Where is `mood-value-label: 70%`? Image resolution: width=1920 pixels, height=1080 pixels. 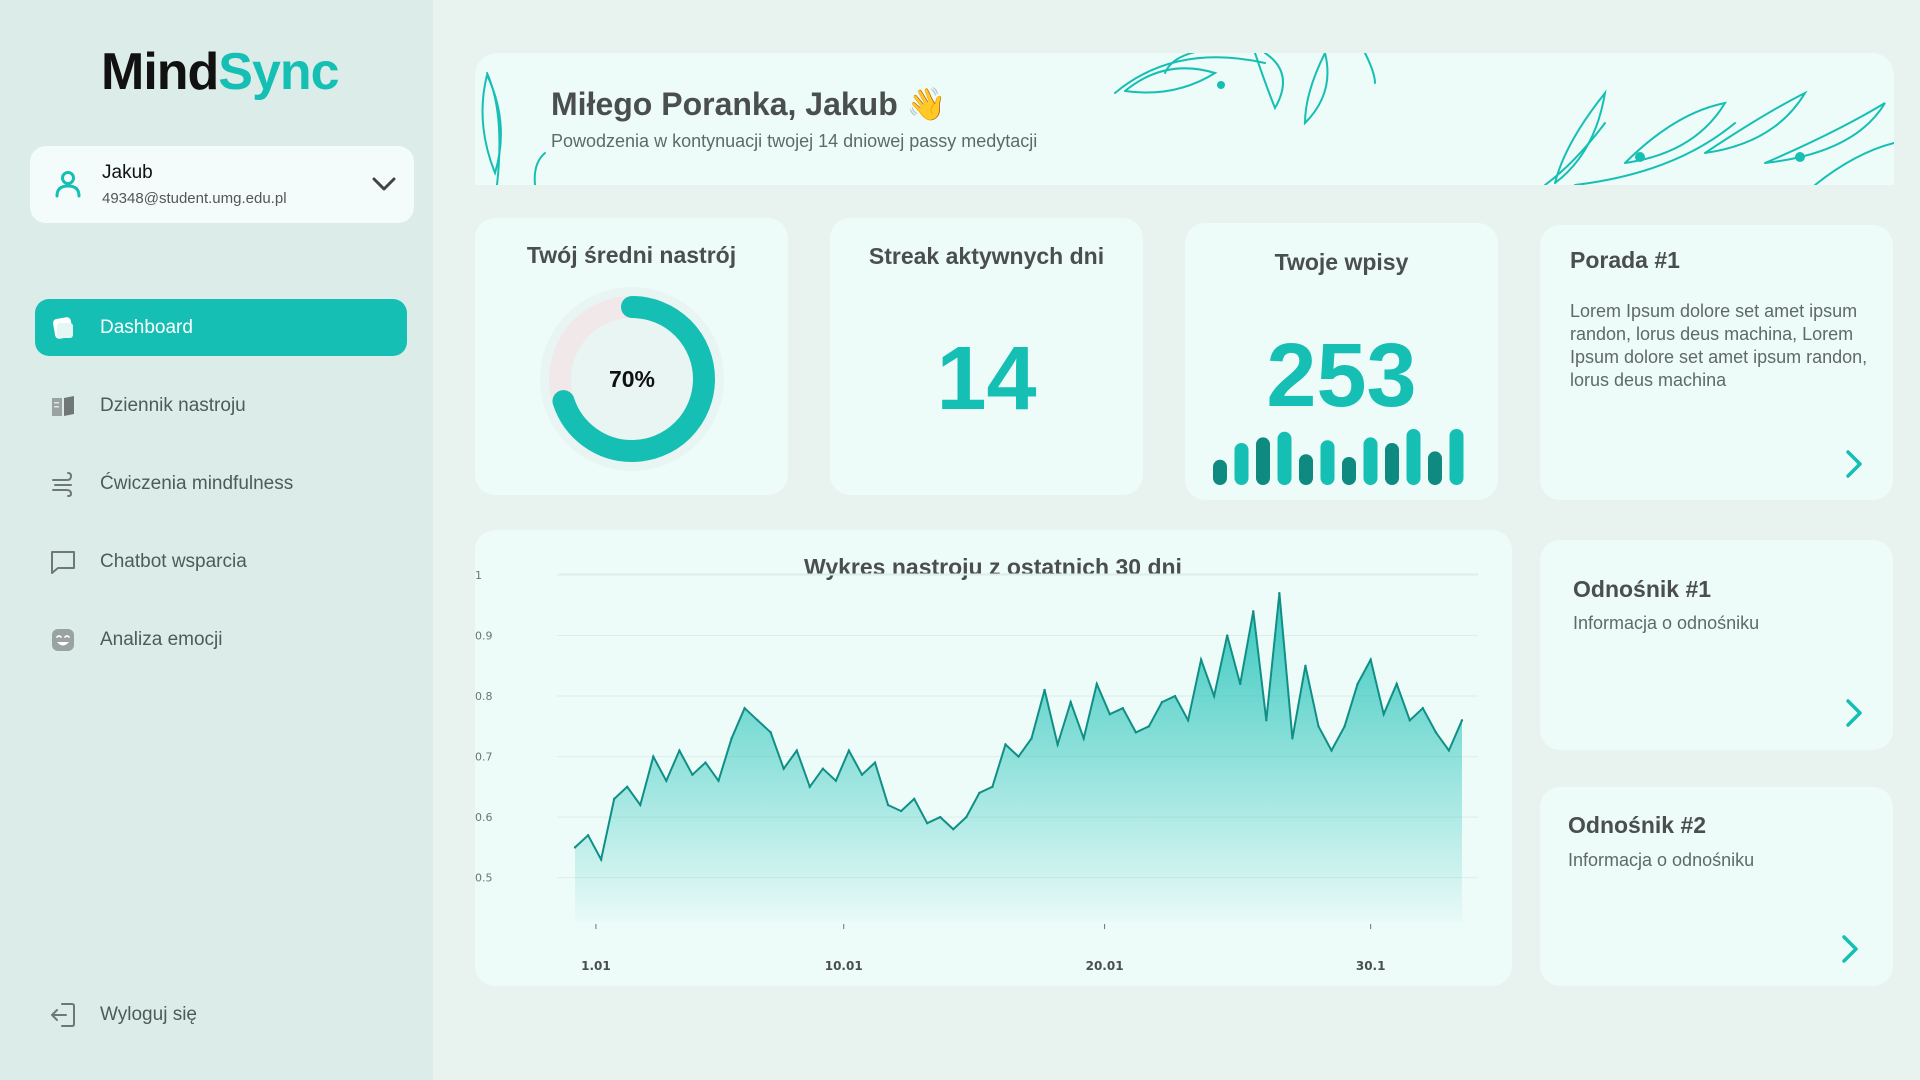 mood-value-label: 70% is located at coordinates (632, 379).